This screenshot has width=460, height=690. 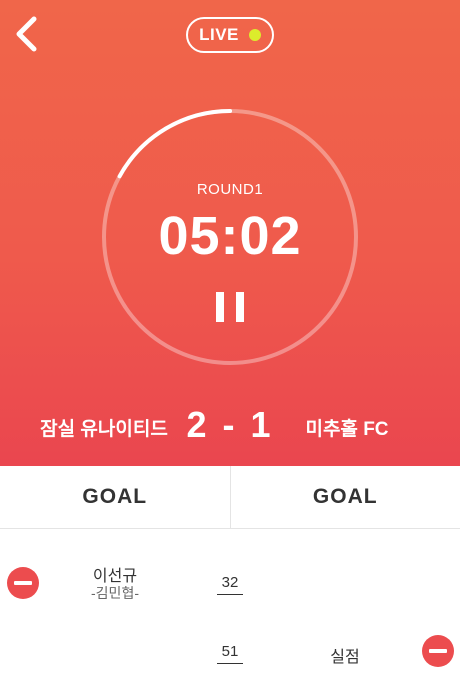 What do you see at coordinates (230, 307) in the screenshot?
I see `pause-button` at bounding box center [230, 307].